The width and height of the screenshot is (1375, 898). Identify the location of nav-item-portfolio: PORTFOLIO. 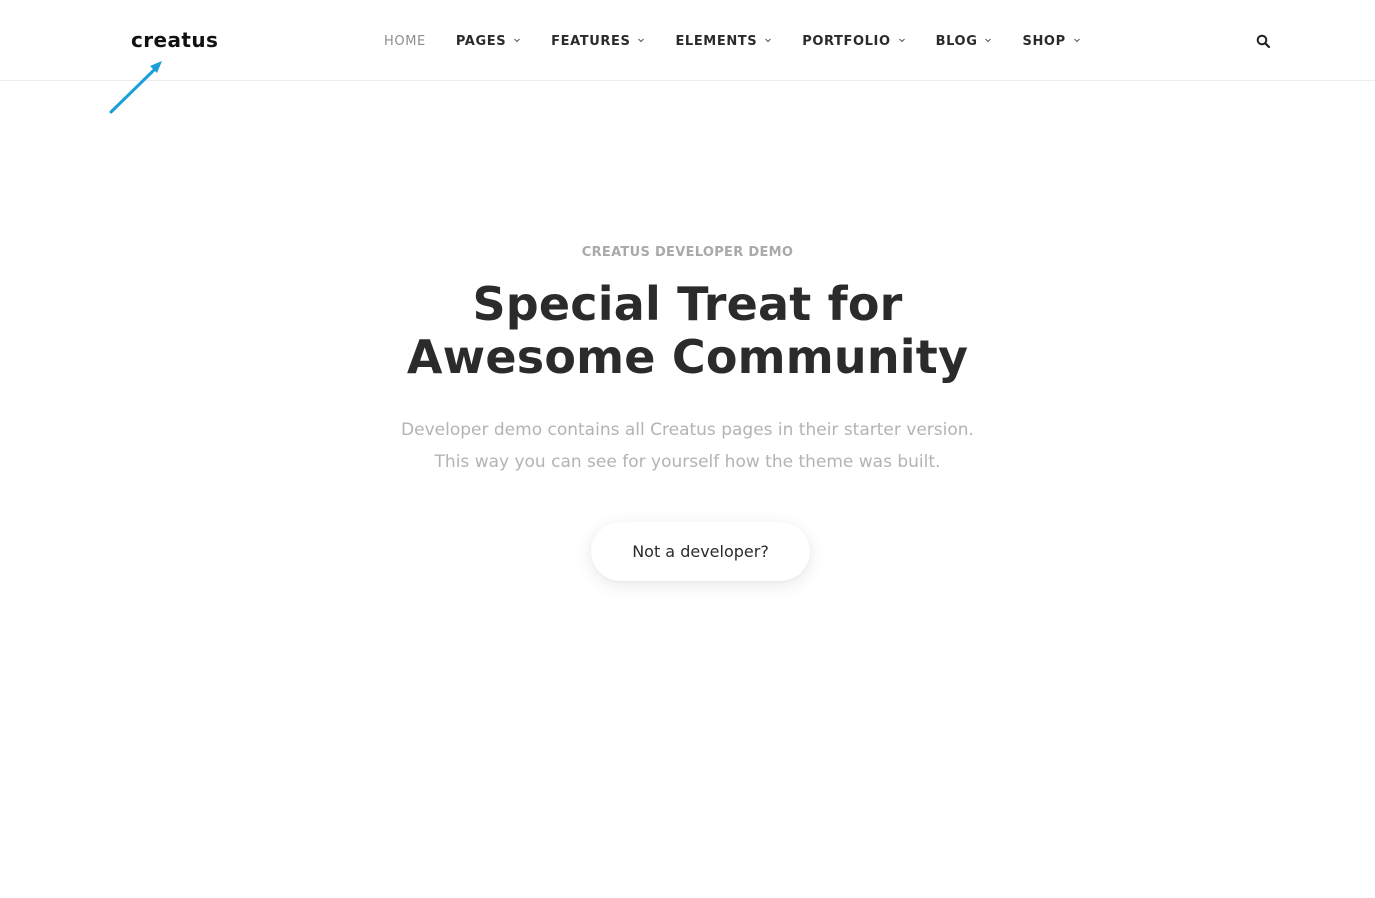
(853, 41).